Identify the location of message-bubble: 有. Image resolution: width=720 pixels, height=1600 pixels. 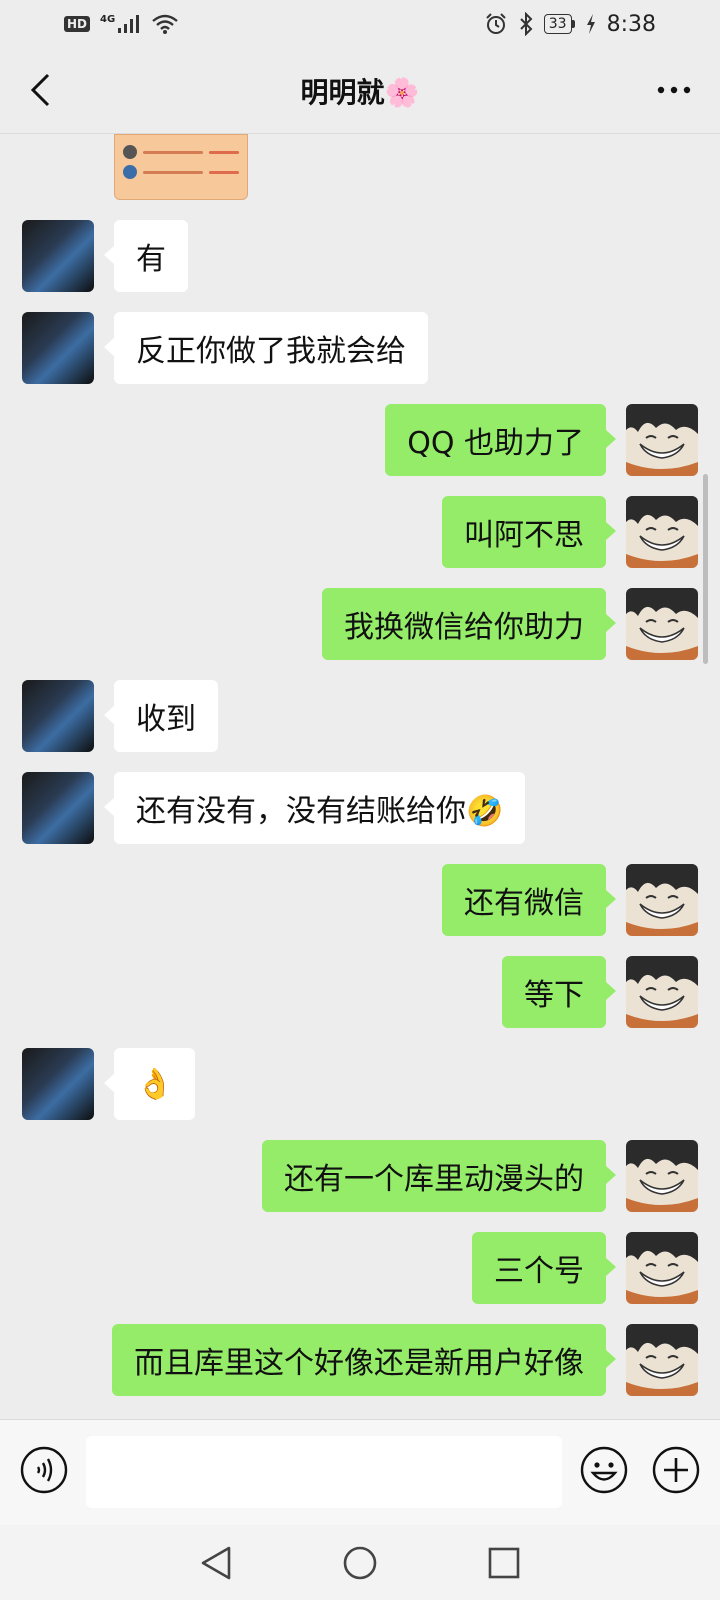
(146, 256).